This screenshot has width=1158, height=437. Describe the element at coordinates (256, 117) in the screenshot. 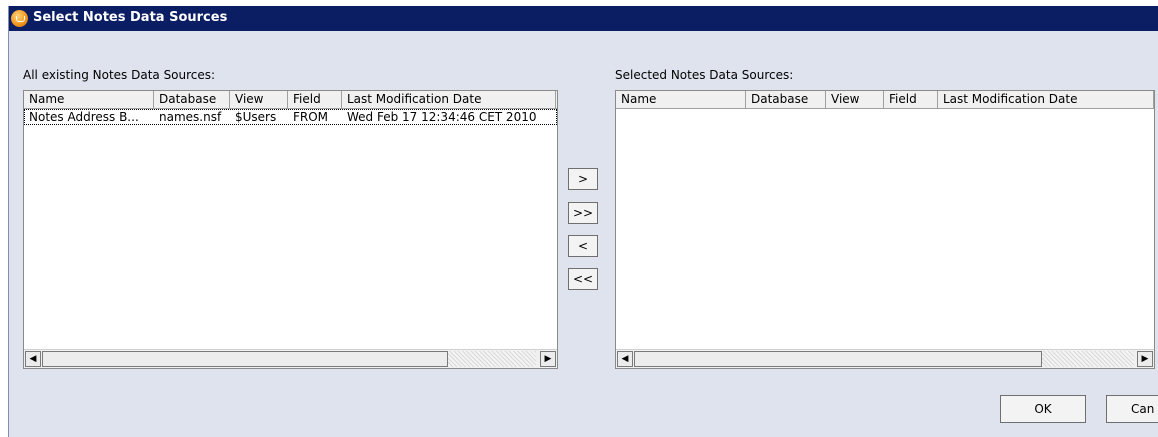

I see `cell-view: $Users` at that location.